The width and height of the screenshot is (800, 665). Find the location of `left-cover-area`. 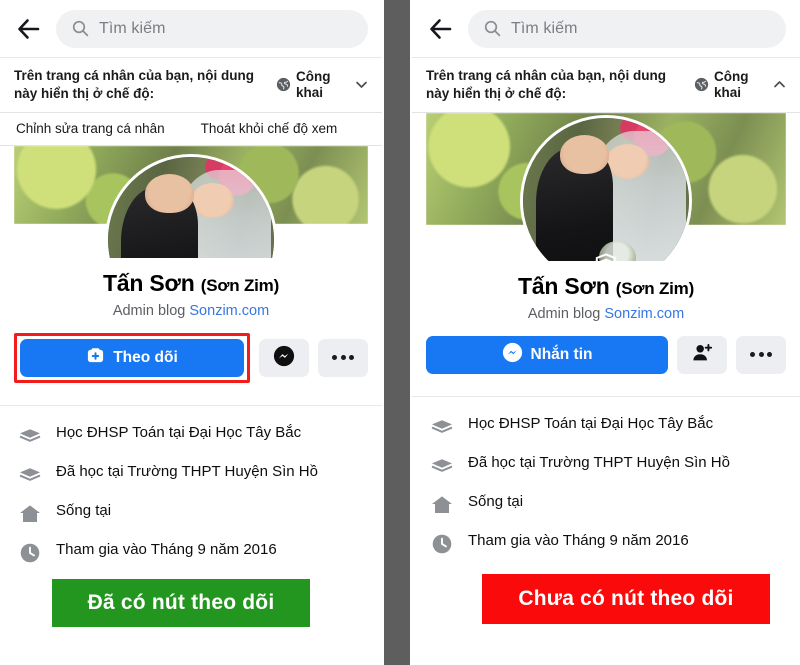

left-cover-area is located at coordinates (191, 201).